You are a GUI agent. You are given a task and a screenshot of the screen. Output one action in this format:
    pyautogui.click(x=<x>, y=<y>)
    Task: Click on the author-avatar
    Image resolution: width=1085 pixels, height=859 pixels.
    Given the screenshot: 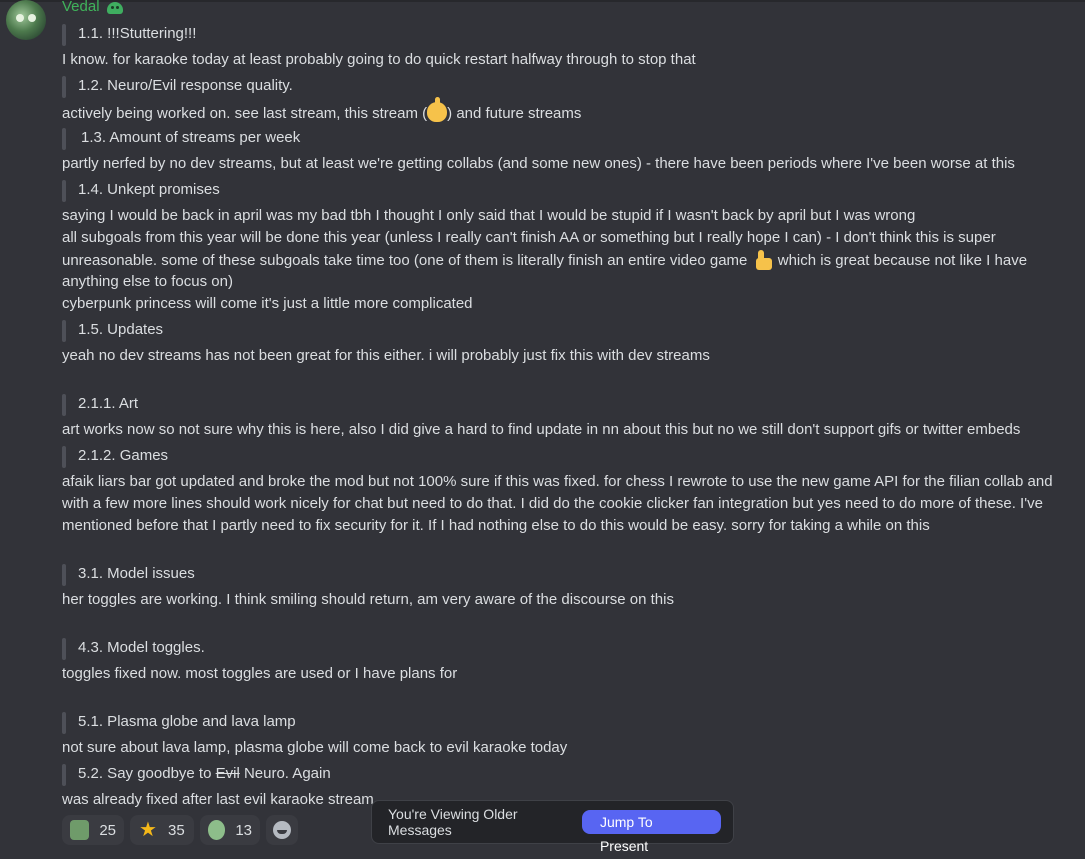 What is the action you would take?
    pyautogui.click(x=26, y=20)
    